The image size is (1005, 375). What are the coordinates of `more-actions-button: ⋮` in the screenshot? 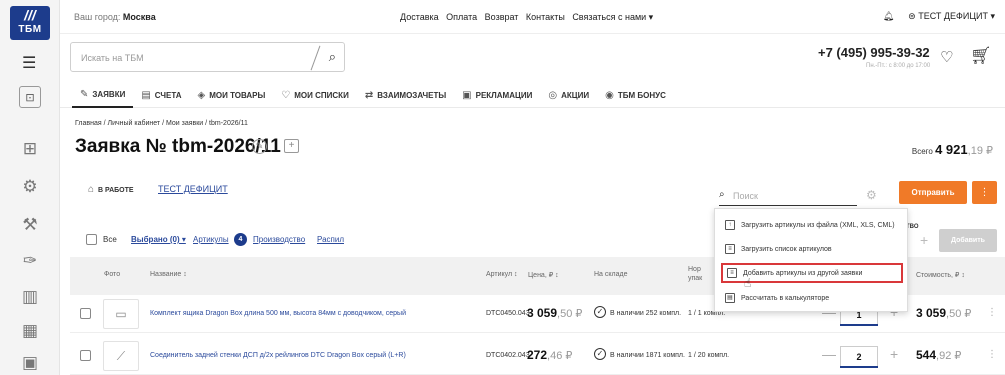 It's located at (984, 192).